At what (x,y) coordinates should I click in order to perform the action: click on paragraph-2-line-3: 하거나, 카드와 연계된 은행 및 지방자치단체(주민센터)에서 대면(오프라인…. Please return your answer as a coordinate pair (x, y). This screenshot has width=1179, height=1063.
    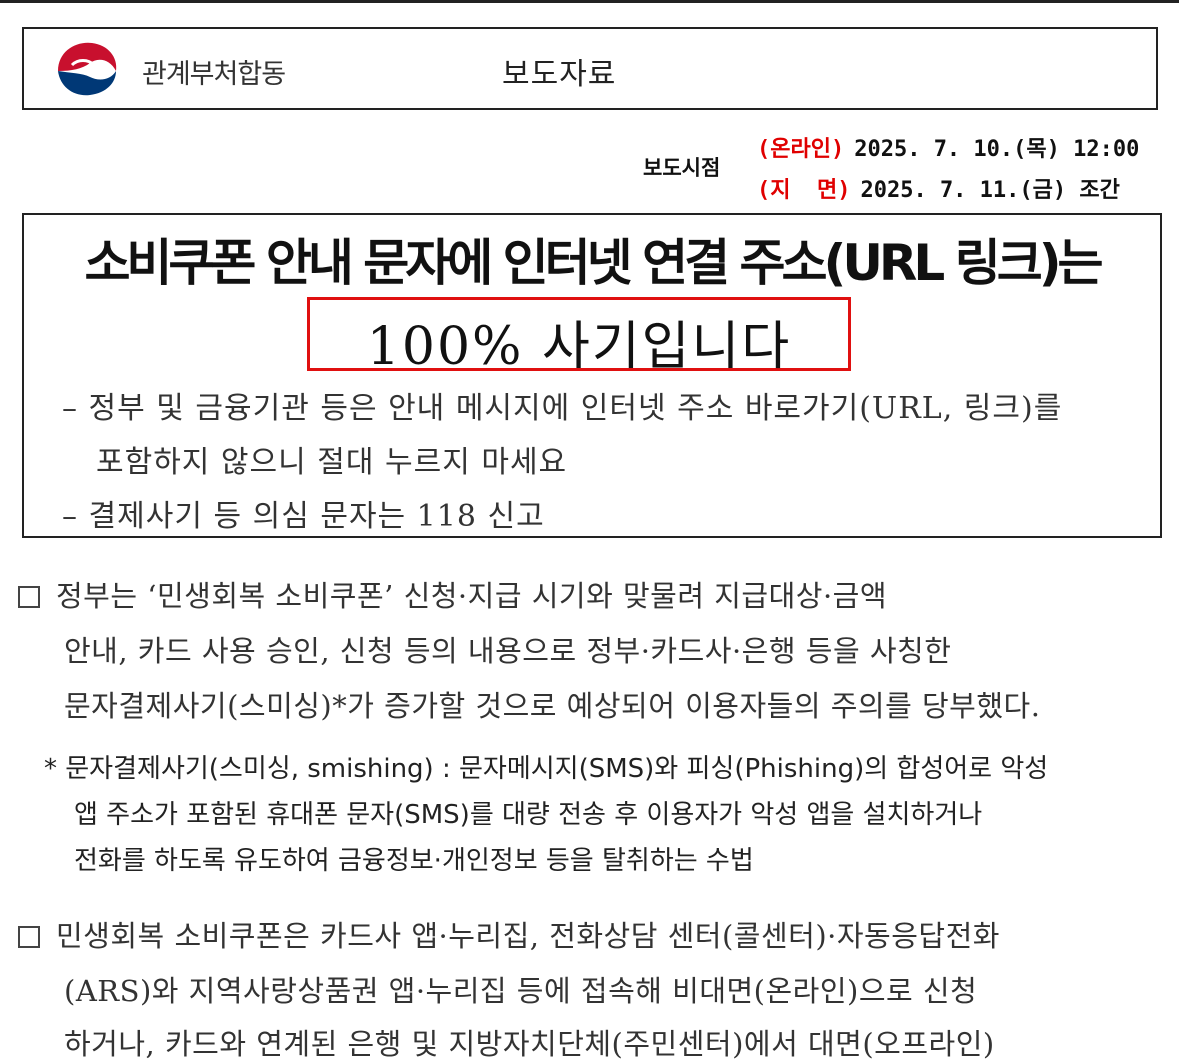
    Looking at the image, I should click on (529, 1044).